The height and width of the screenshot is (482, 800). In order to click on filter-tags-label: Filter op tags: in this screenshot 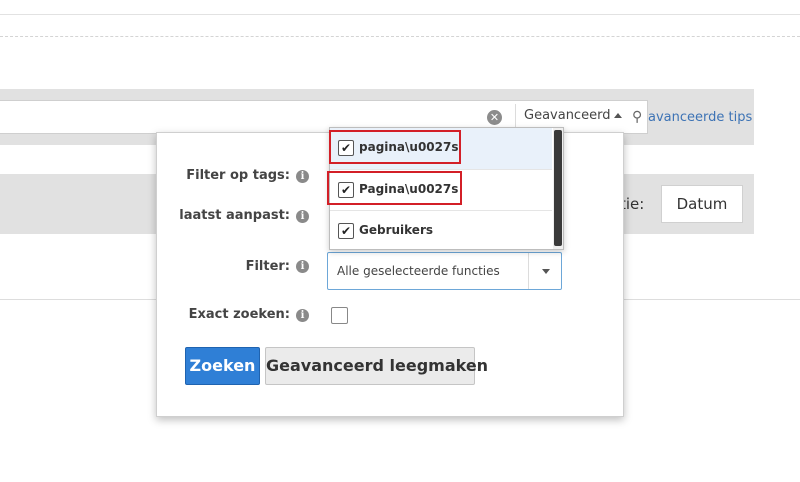, I will do `click(238, 175)`.